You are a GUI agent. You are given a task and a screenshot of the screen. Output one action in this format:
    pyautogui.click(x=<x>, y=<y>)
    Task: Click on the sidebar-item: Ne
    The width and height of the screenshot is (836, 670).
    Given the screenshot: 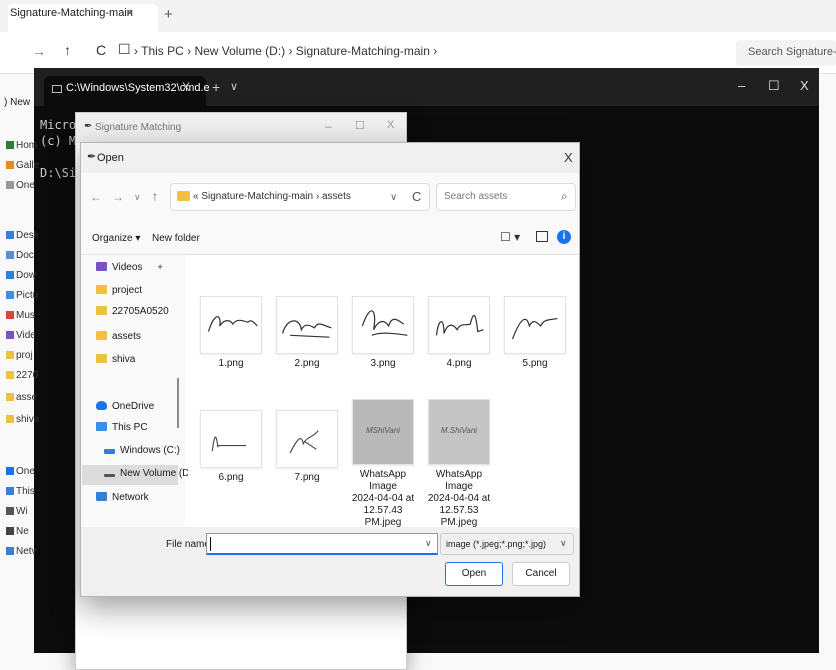 What is the action you would take?
    pyautogui.click(x=23, y=531)
    